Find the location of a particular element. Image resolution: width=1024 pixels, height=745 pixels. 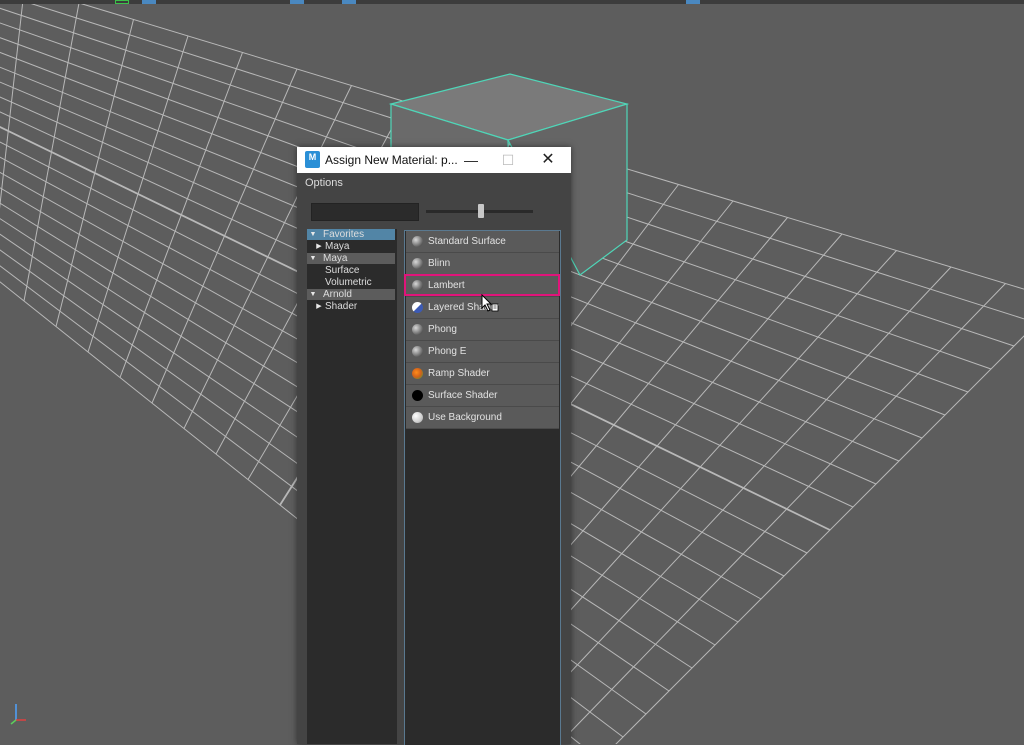

tree-item-label: Volumetric is located at coordinates (348, 282).